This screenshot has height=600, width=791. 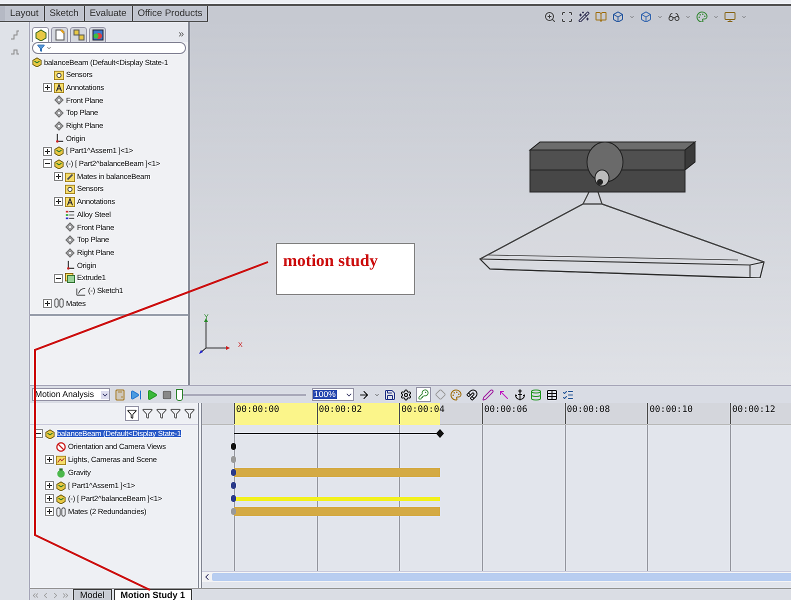 What do you see at coordinates (152, 394) in the screenshot?
I see `play-icon` at bounding box center [152, 394].